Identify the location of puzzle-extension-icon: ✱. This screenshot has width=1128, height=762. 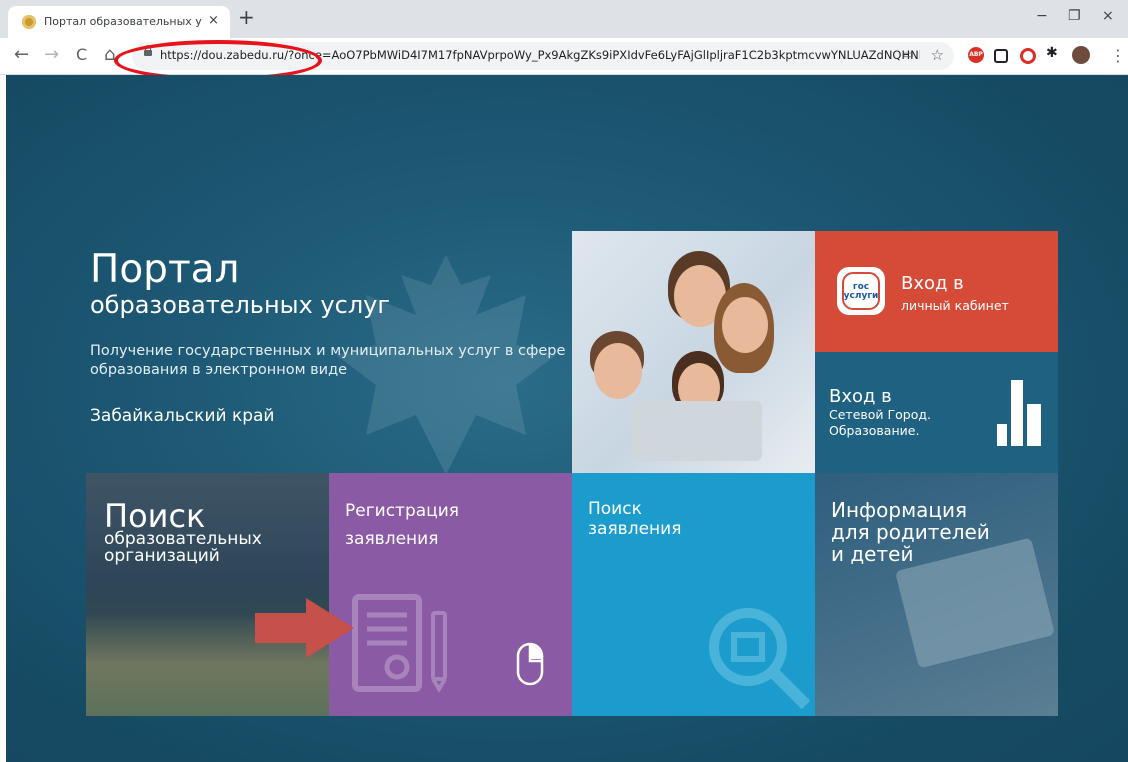
(1052, 53).